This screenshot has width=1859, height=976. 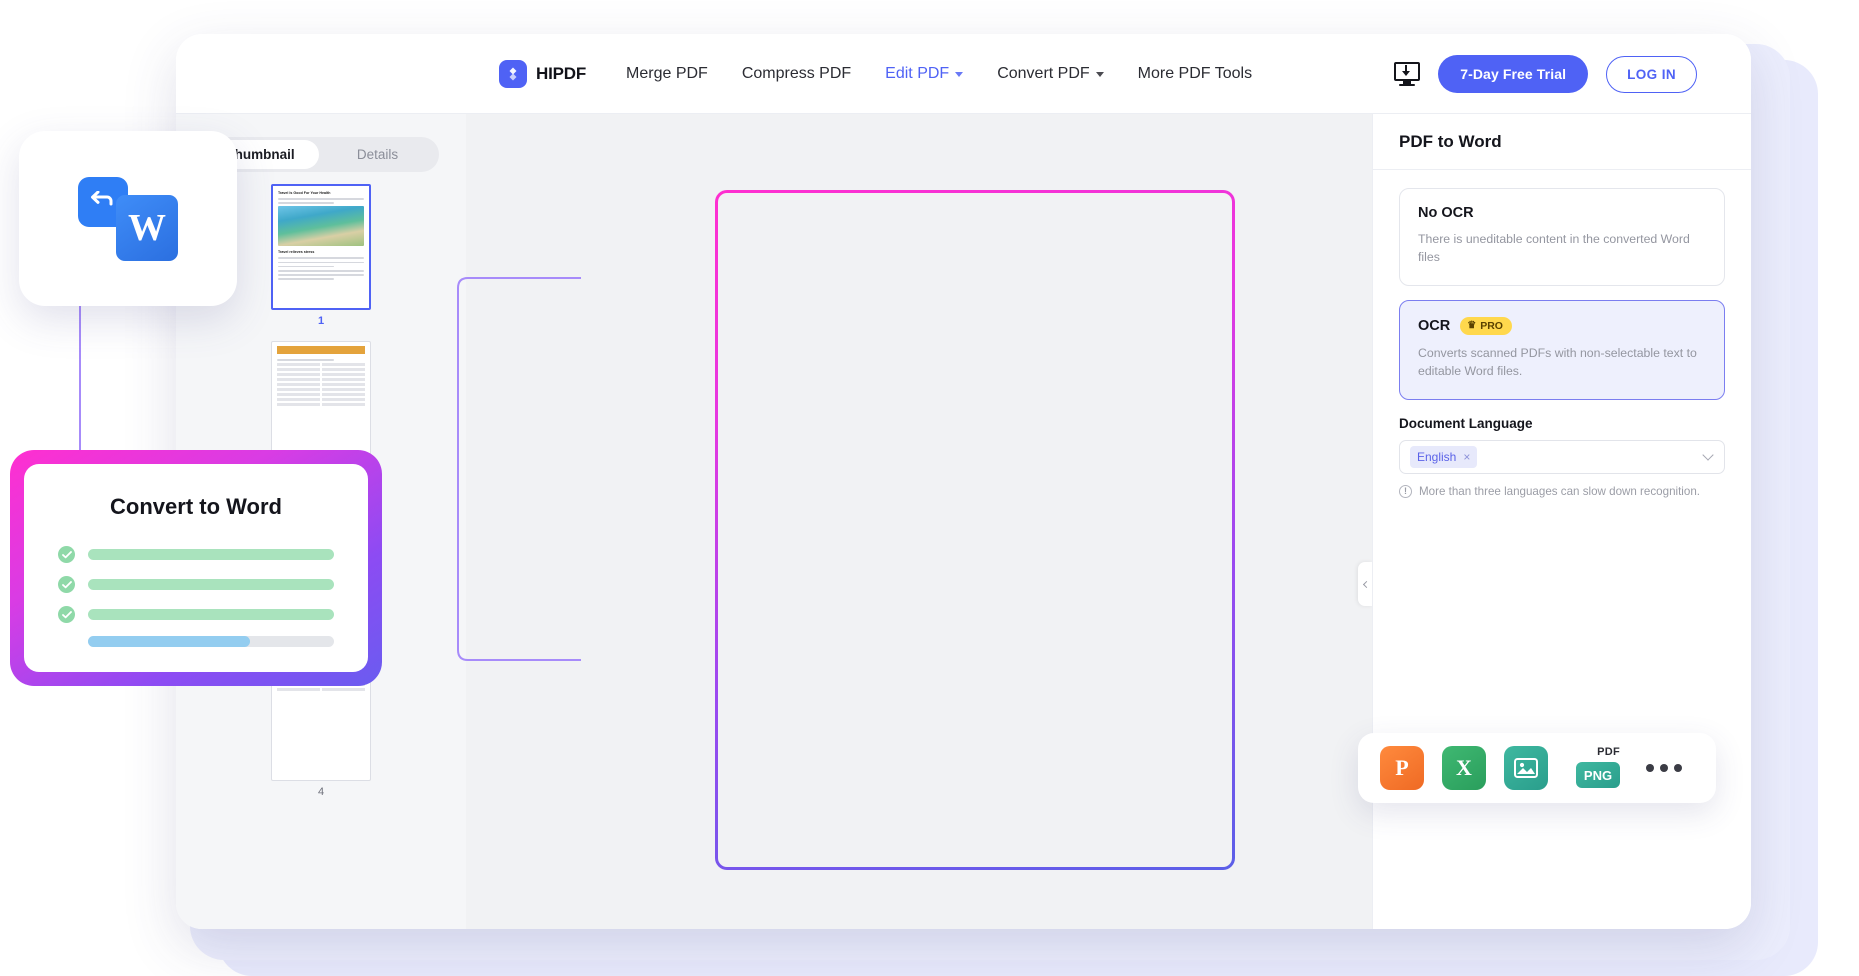 What do you see at coordinates (925, 230) in the screenshot?
I see `selection-handle-start` at bounding box center [925, 230].